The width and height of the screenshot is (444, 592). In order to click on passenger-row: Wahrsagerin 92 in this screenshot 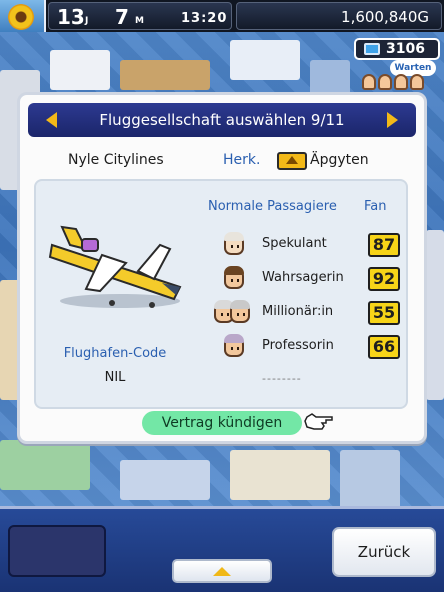, I will do `click(307, 279)`.